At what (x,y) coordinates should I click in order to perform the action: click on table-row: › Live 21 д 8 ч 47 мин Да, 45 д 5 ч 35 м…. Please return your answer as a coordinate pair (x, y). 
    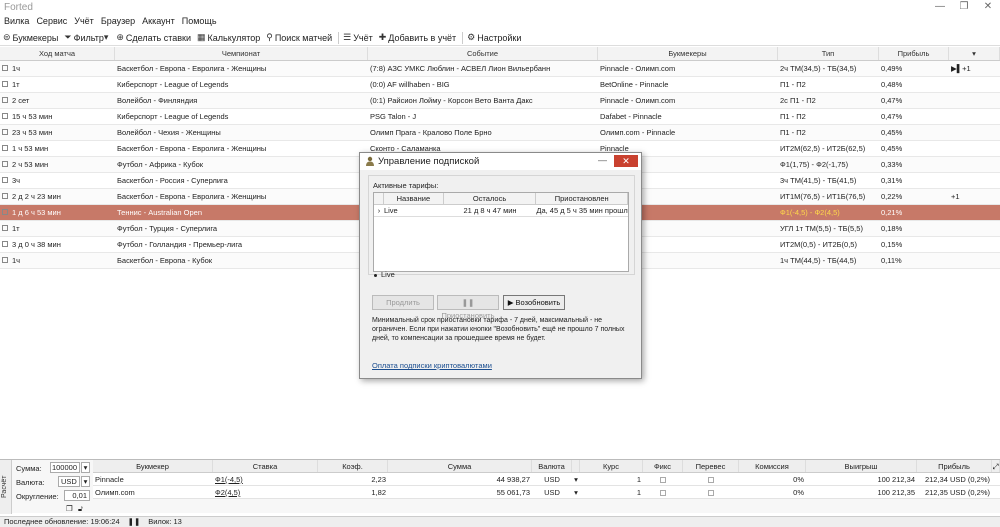
    Looking at the image, I should click on (501, 211).